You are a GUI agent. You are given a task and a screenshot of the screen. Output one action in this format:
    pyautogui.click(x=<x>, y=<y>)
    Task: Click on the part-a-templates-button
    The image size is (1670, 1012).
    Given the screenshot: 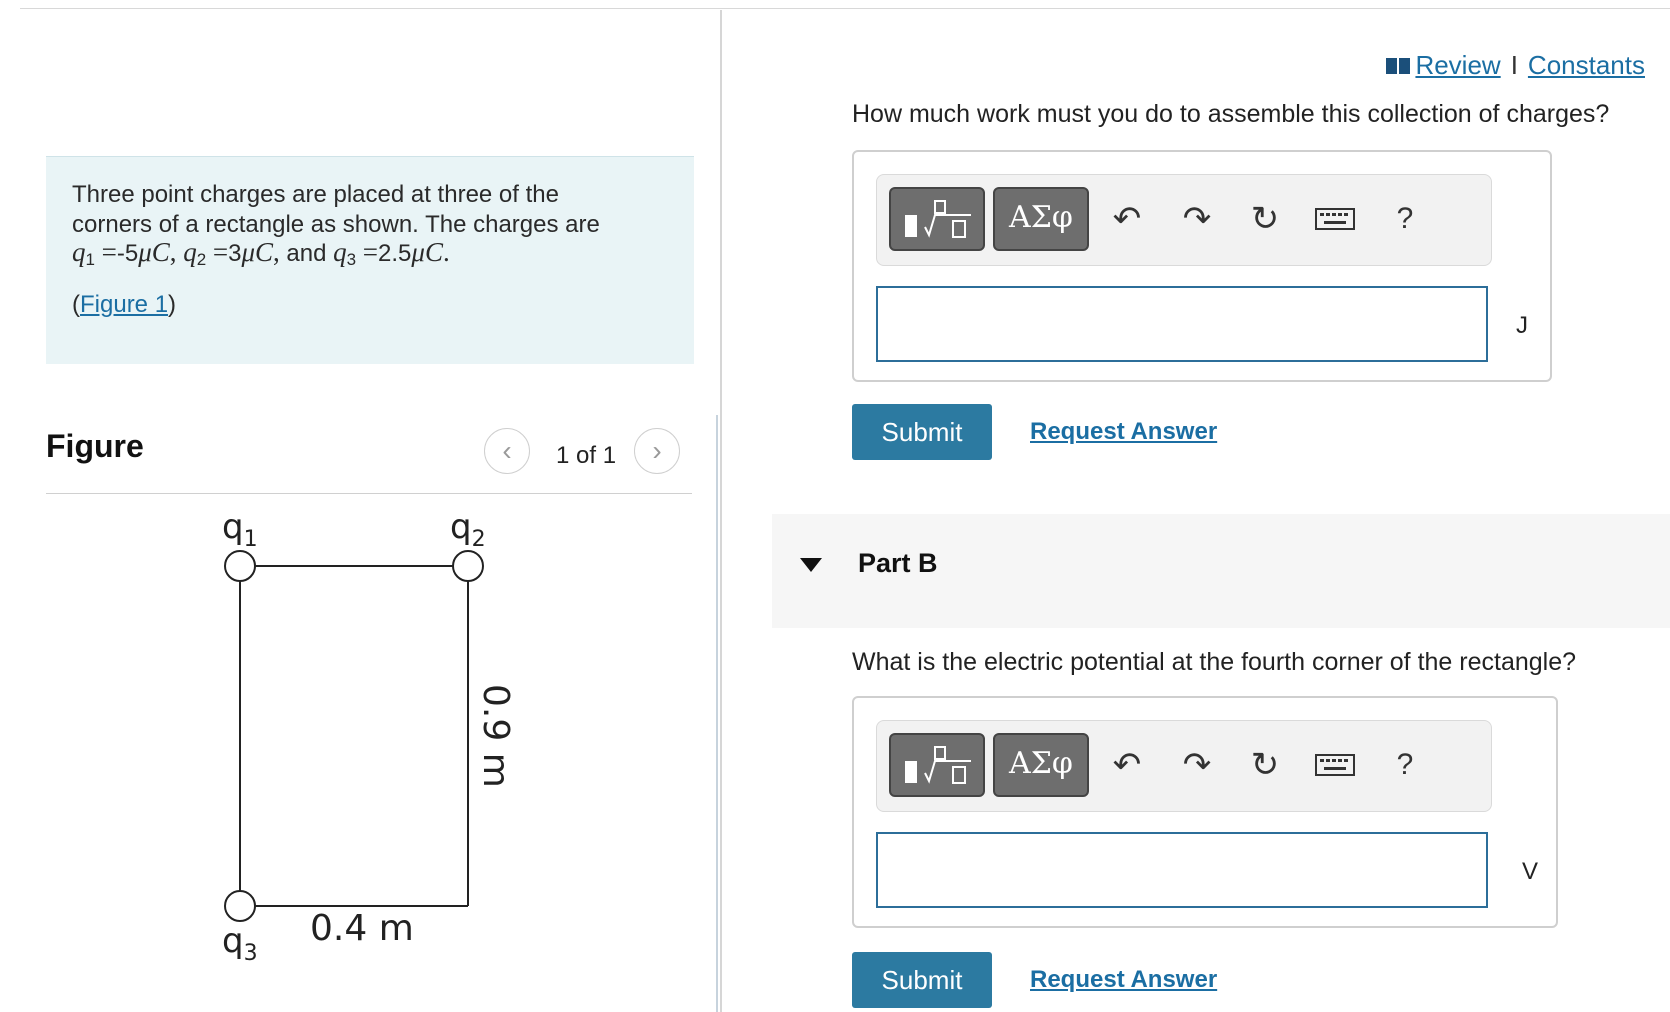 What is the action you would take?
    pyautogui.click(x=937, y=219)
    